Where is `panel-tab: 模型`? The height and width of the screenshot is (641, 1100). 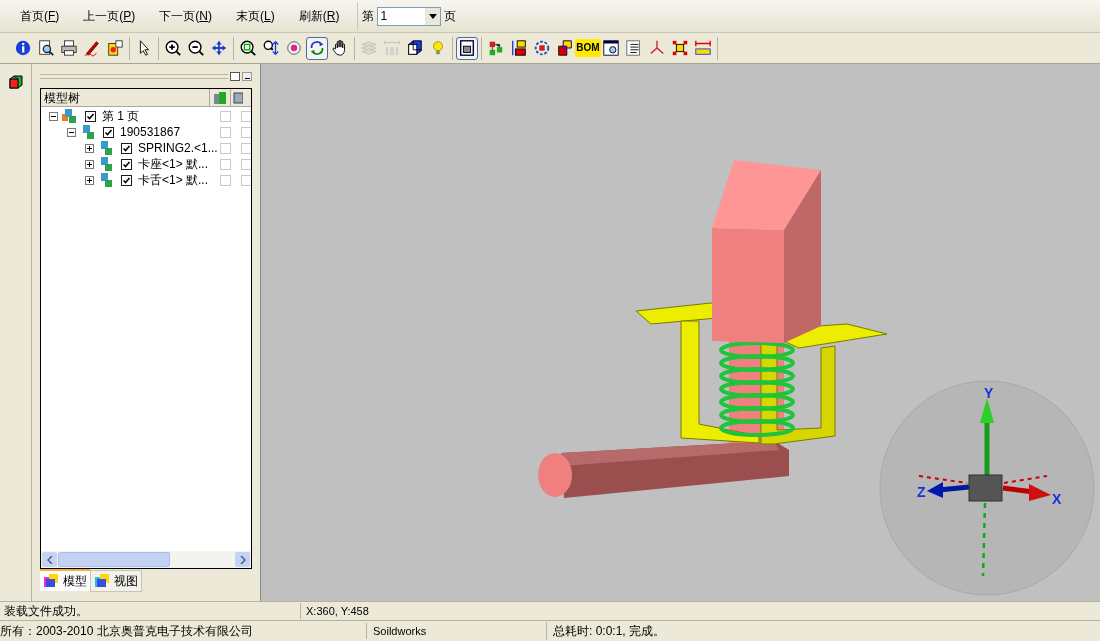 panel-tab: 模型 is located at coordinates (65, 580).